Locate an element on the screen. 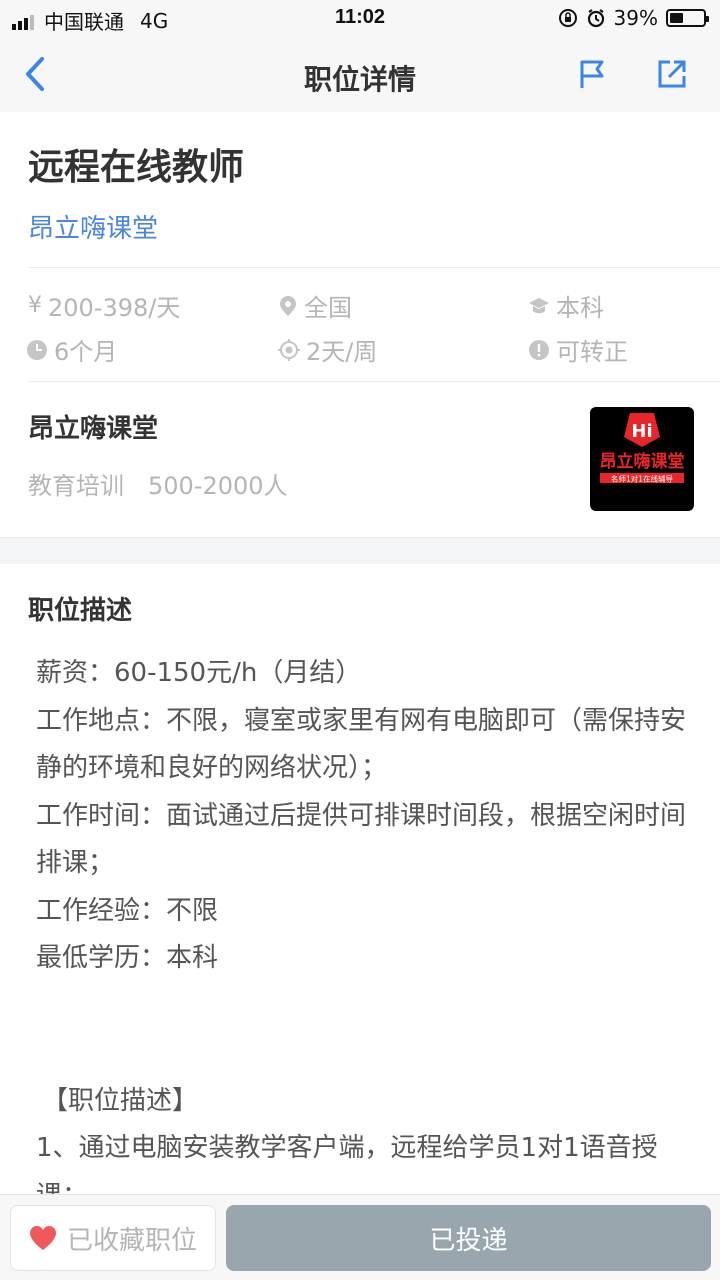 The height and width of the screenshot is (1280, 720). location-info: 全国 is located at coordinates (315, 305).